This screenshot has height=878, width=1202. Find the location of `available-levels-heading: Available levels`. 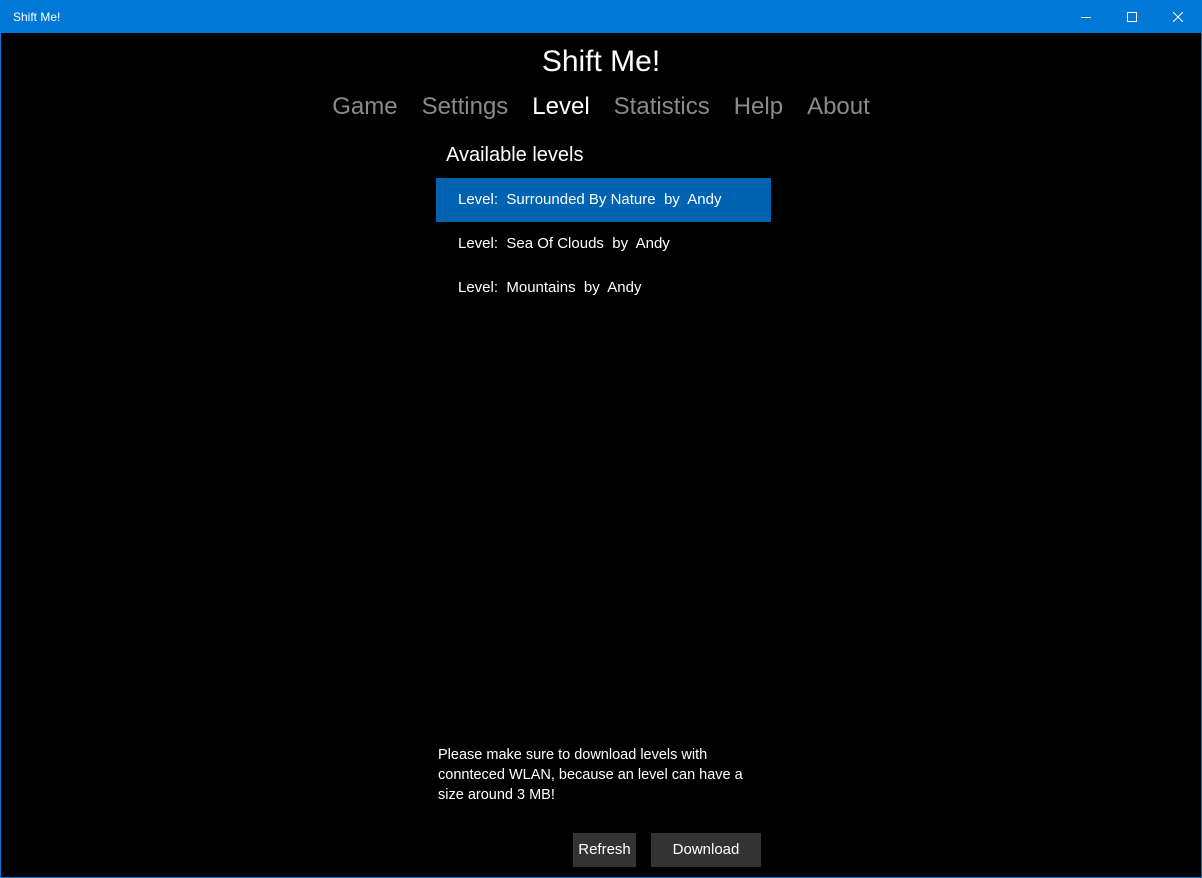

available-levels-heading: Available levels is located at coordinates (515, 155).